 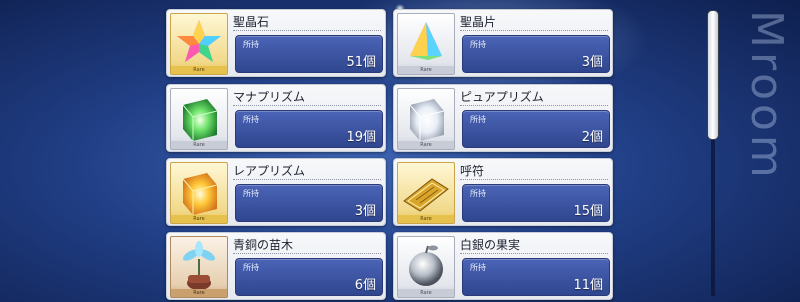 I want to click on owned-count: 15個, so click(x=588, y=211).